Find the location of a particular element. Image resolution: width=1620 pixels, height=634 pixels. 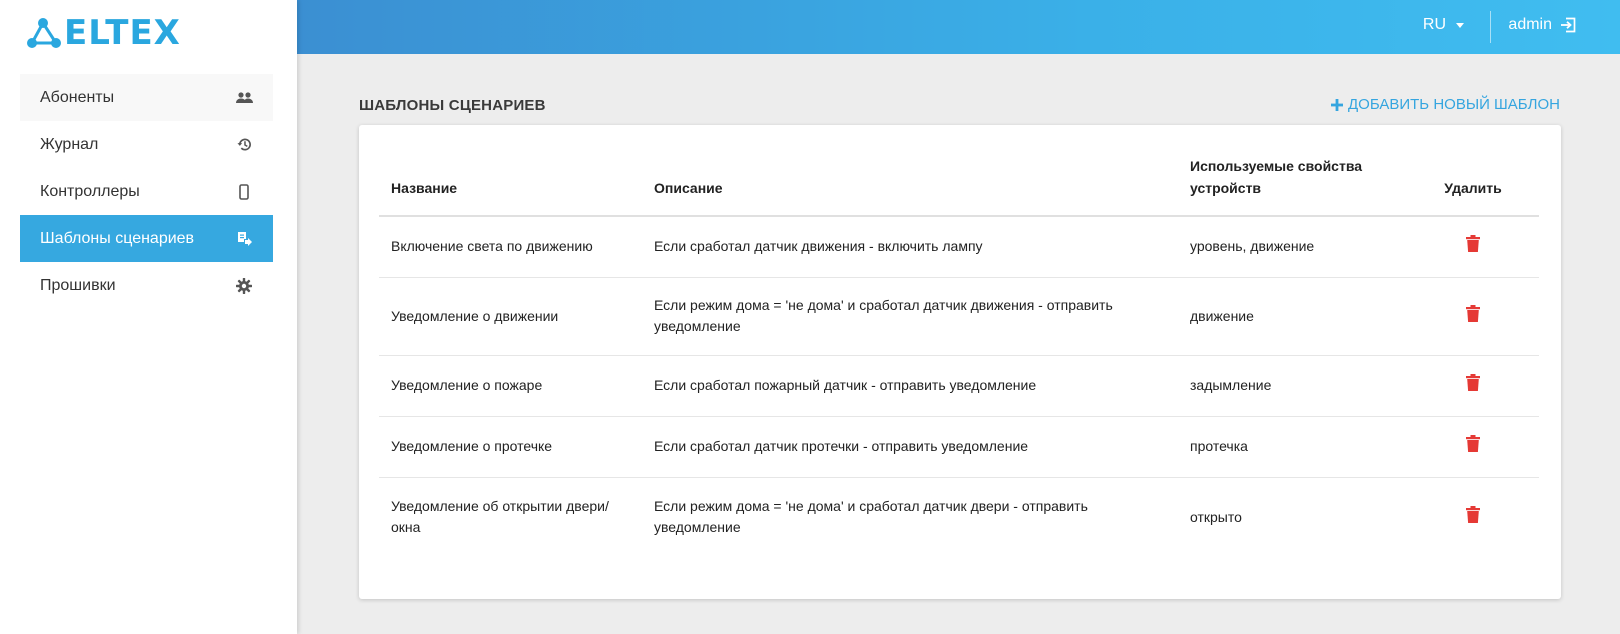

language-label: RU is located at coordinates (1434, 24).